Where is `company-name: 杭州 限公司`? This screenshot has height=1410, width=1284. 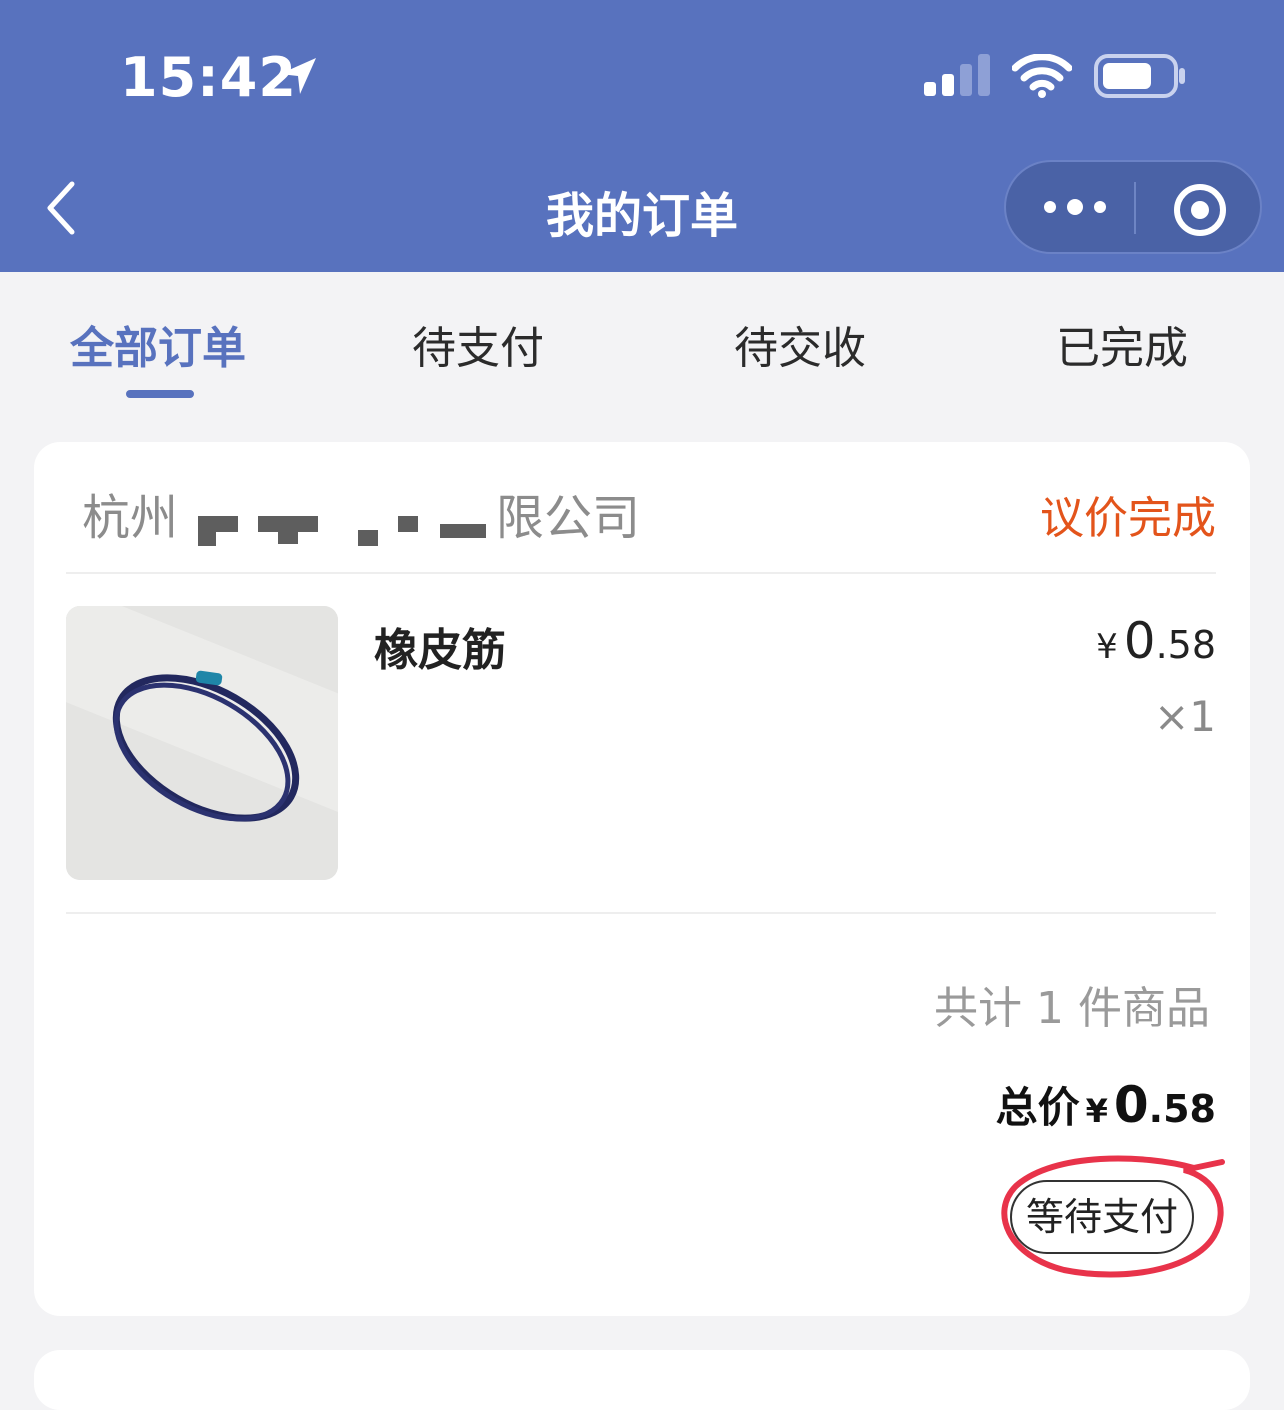
company-name: 杭州 限公司 is located at coordinates (361, 513).